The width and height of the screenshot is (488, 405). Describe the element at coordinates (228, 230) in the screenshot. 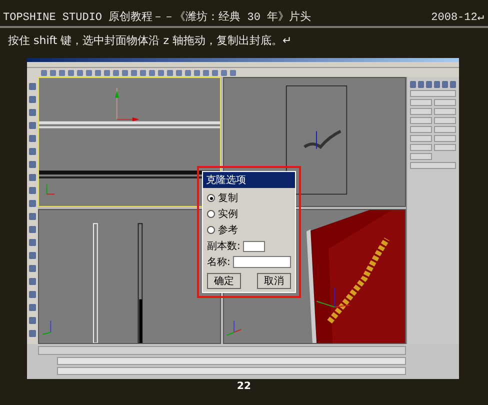

I see `option-label: 参考` at that location.